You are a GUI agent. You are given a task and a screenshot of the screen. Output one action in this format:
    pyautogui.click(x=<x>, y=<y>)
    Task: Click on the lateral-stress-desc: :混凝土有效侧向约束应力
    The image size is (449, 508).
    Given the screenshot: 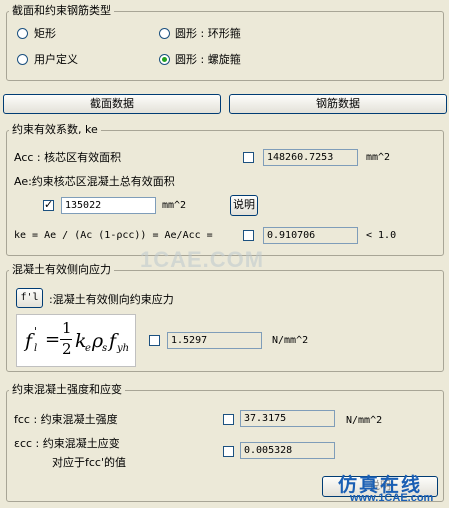 What is the action you would take?
    pyautogui.click(x=111, y=299)
    